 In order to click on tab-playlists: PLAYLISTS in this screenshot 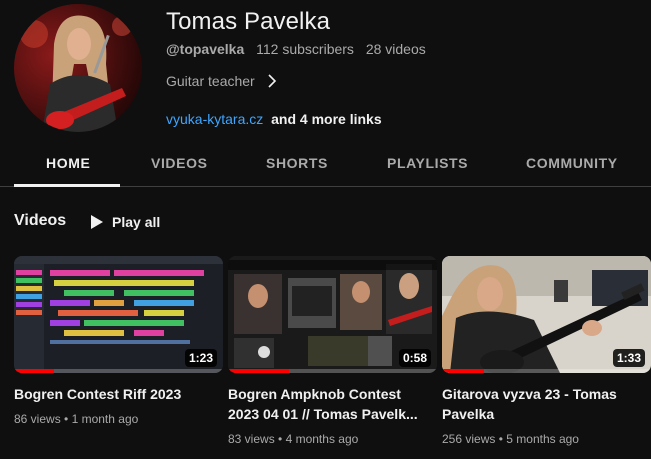, I will do `click(427, 163)`.